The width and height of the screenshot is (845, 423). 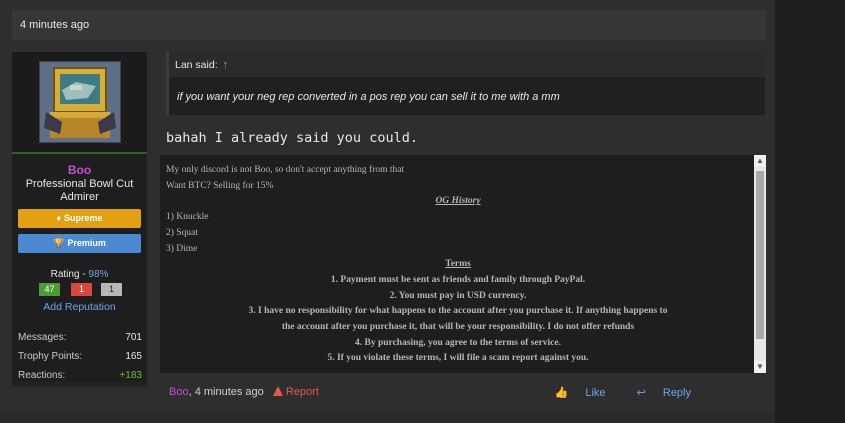 I want to click on avatar-image, so click(x=80, y=102).